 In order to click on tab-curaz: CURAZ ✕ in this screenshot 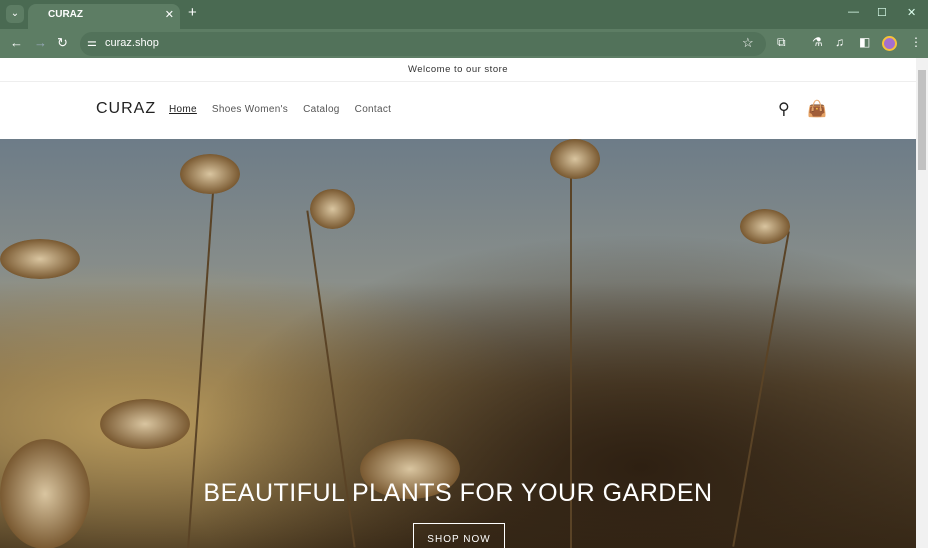, I will do `click(104, 16)`.